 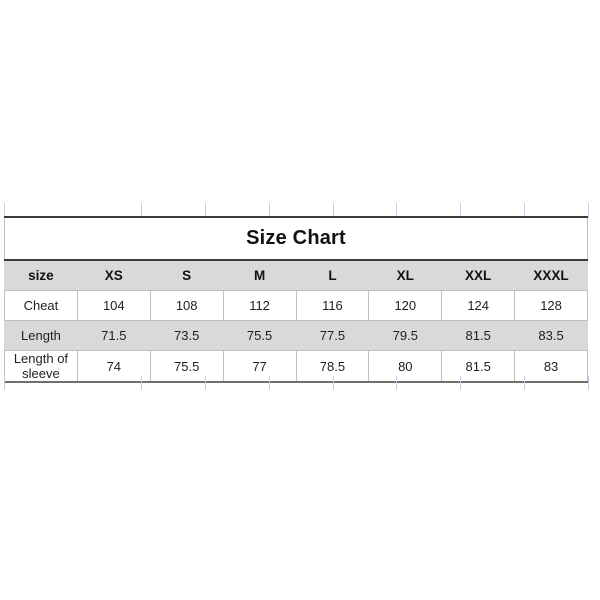 What do you see at coordinates (4, 210) in the screenshot?
I see `spreadsheet-gridline-edge-top` at bounding box center [4, 210].